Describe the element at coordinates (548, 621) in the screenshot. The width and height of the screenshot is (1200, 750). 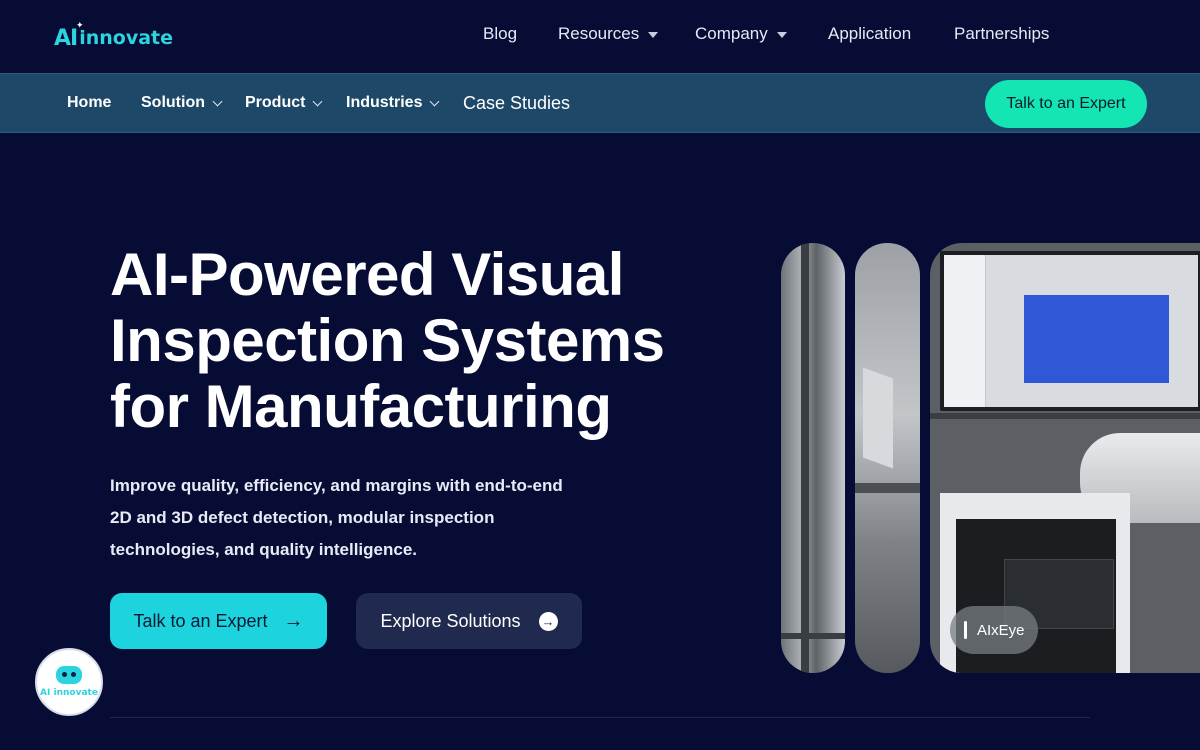
I see `circle-arrow-icon: →` at that location.